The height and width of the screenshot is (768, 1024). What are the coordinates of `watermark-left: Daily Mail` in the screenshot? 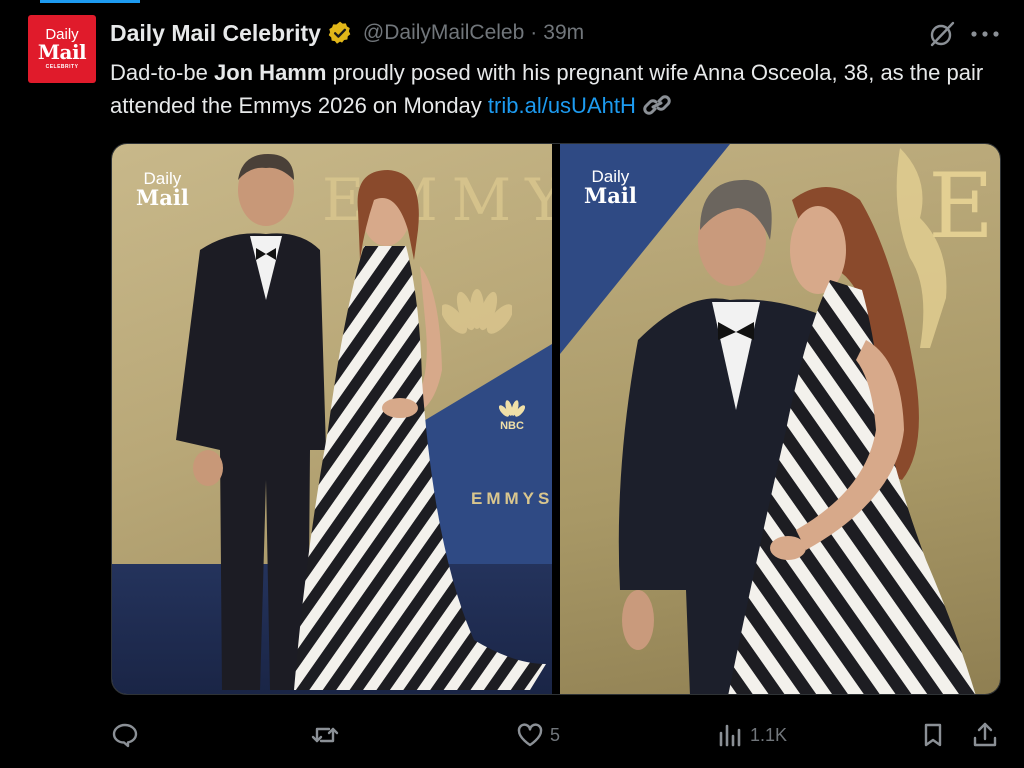 It's located at (162, 189).